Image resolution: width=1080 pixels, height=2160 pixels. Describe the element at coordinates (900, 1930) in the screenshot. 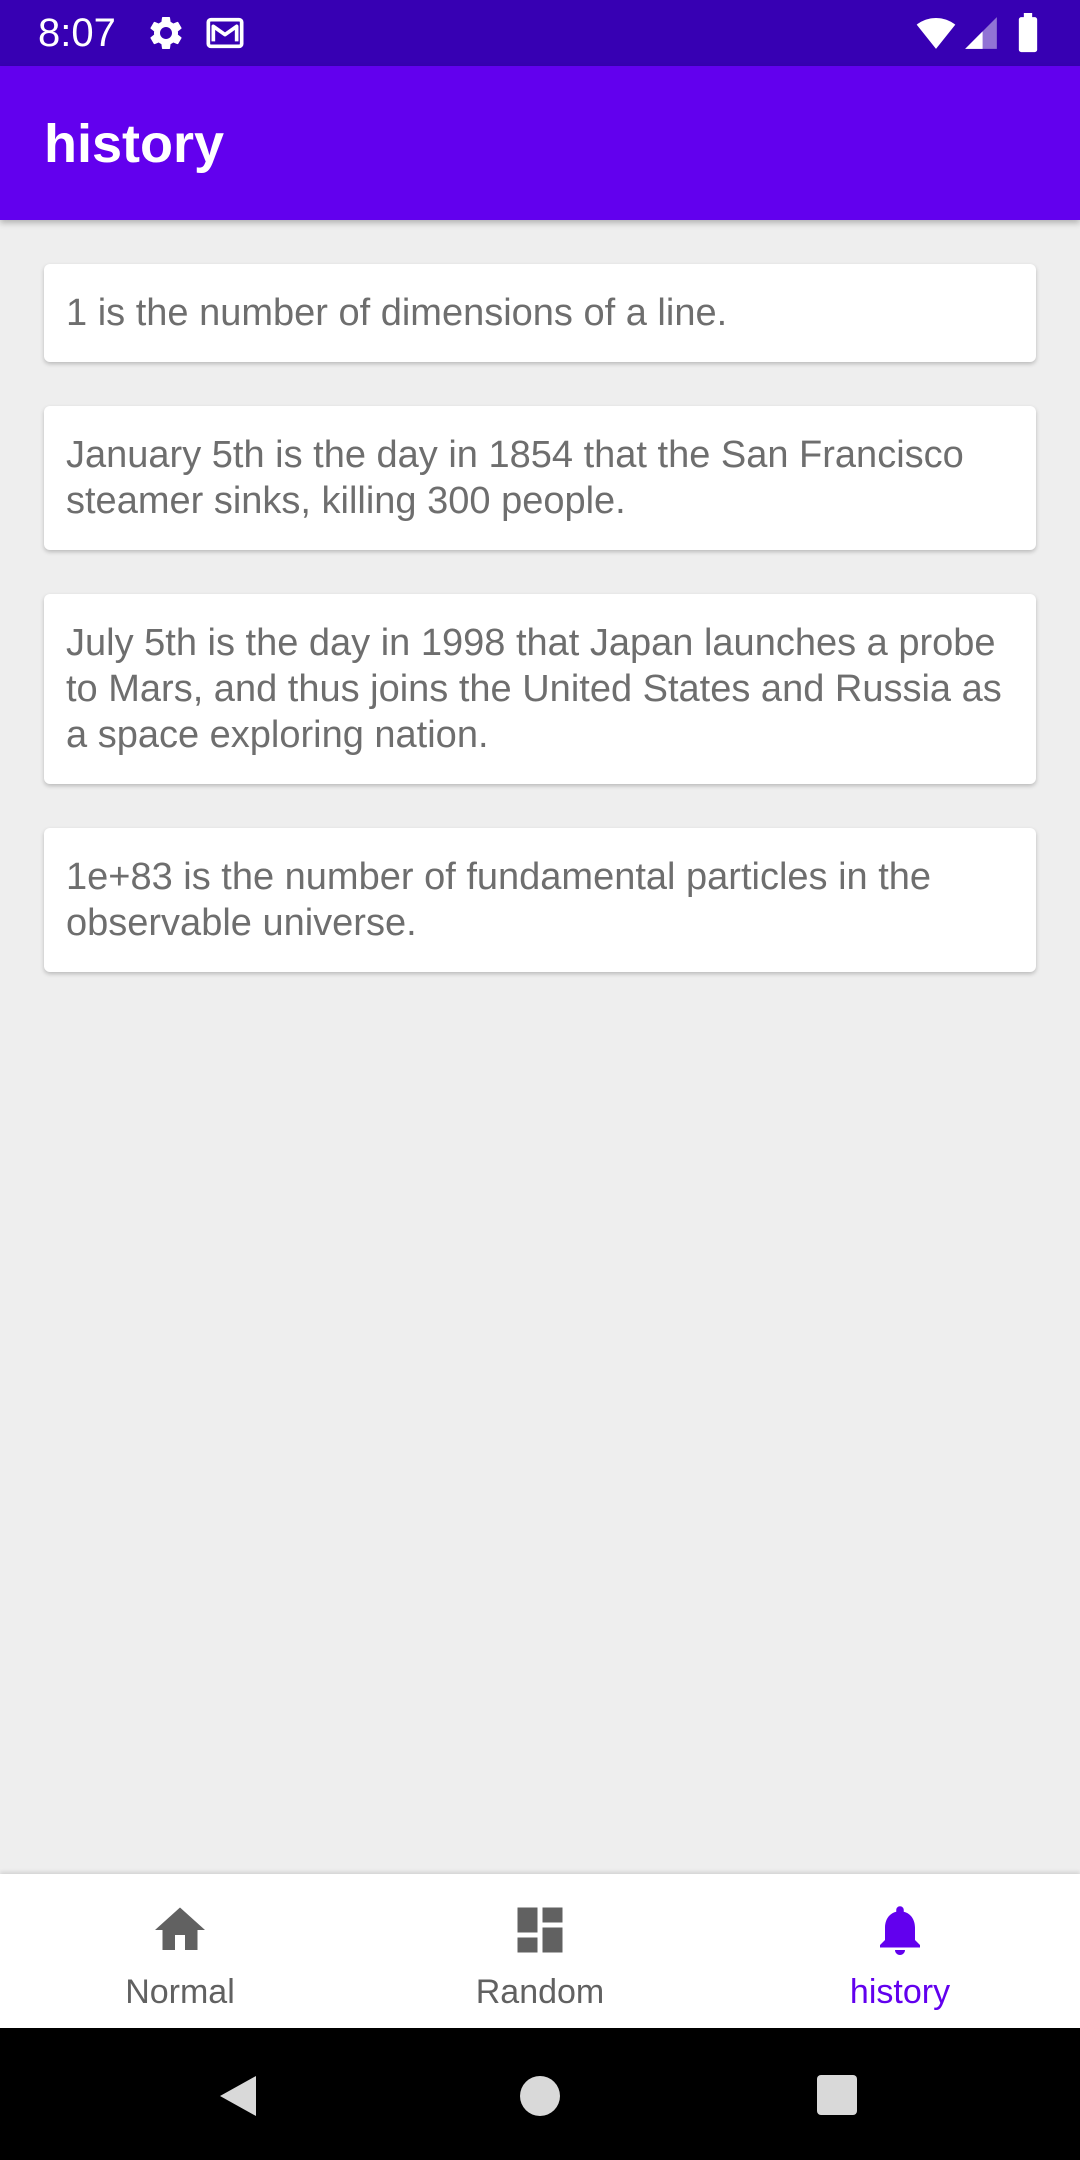

I see `bell-icon` at that location.